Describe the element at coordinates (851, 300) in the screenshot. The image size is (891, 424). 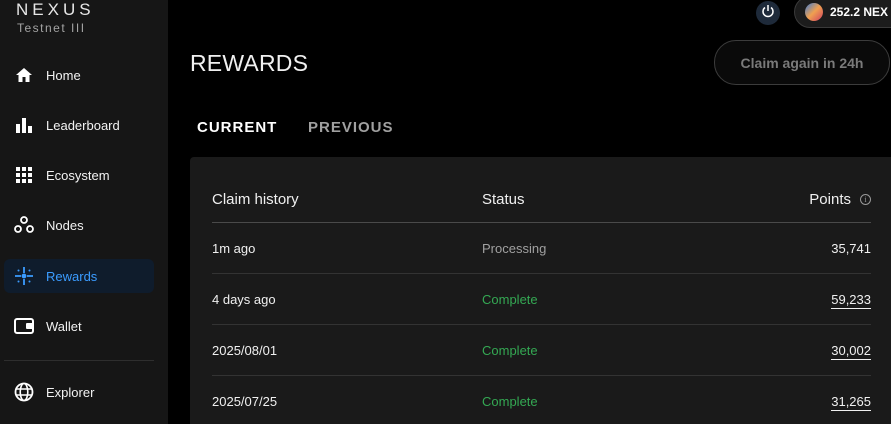
I see `points-link: 59,233` at that location.